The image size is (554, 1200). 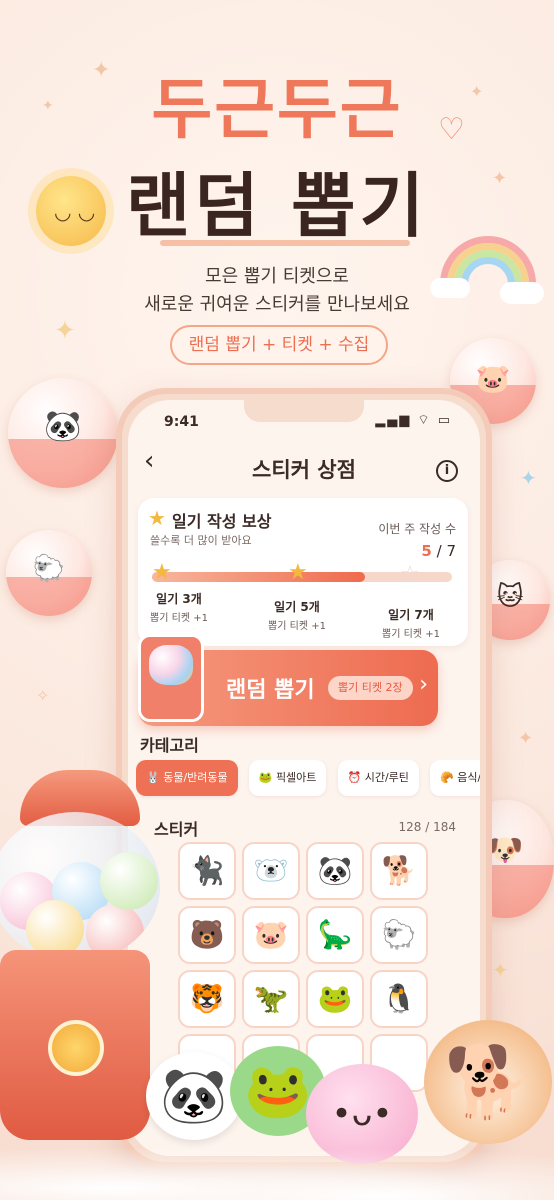 What do you see at coordinates (179, 599) in the screenshot?
I see `milestone-title: 일기 3개` at bounding box center [179, 599].